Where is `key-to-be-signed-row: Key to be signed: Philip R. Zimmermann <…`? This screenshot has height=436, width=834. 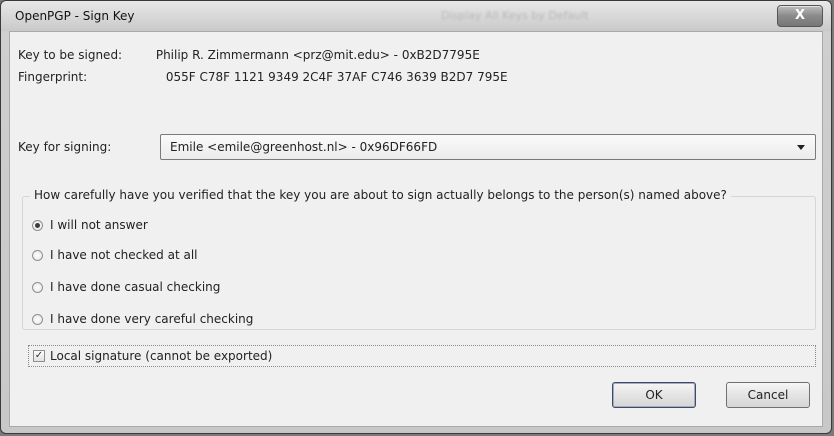 key-to-be-signed-row: Key to be signed: Philip R. Zimmermann <… is located at coordinates (249, 55).